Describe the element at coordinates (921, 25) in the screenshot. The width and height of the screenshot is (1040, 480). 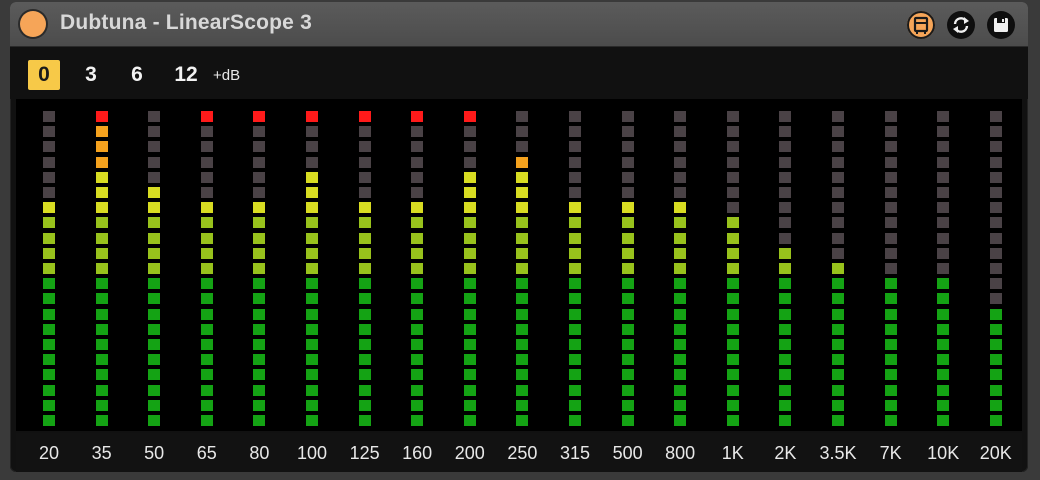
I see `link-icon` at that location.